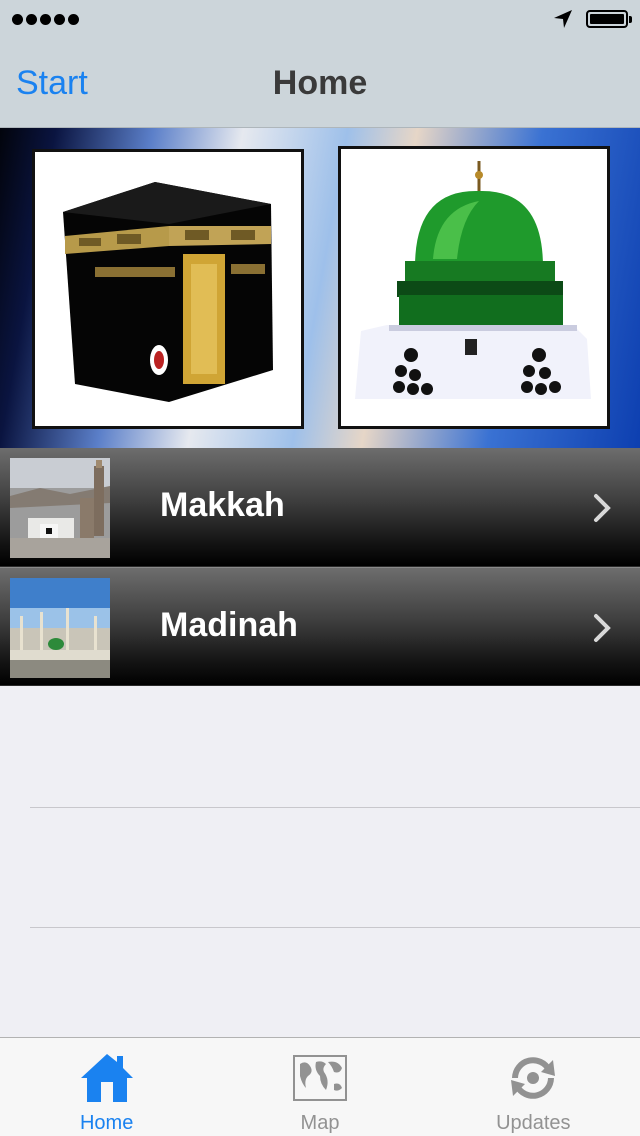 This screenshot has height=1136, width=640. I want to click on list-item-label: Makkah, so click(222, 505).